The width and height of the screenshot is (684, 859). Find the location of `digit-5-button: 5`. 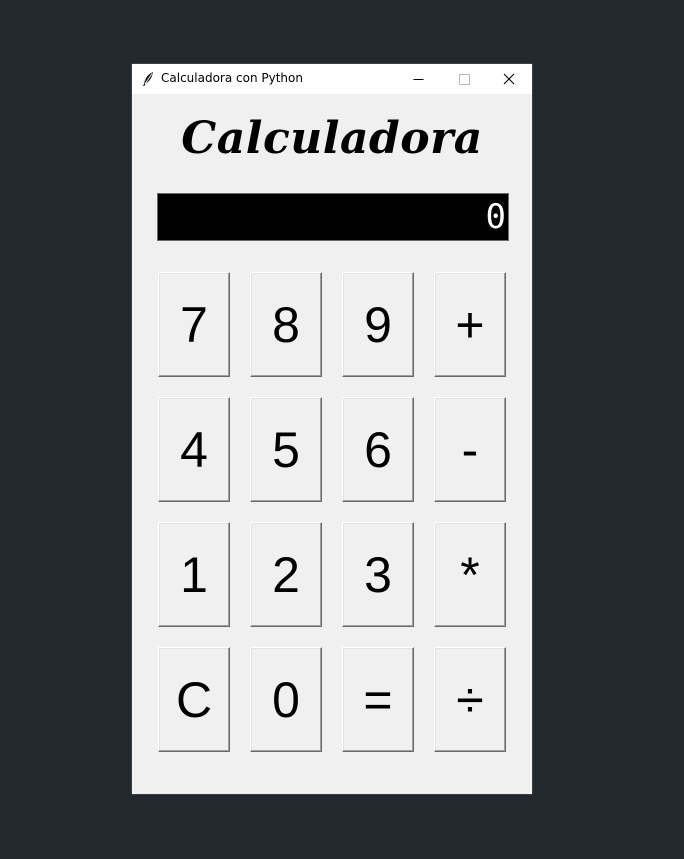

digit-5-button: 5 is located at coordinates (286, 449).